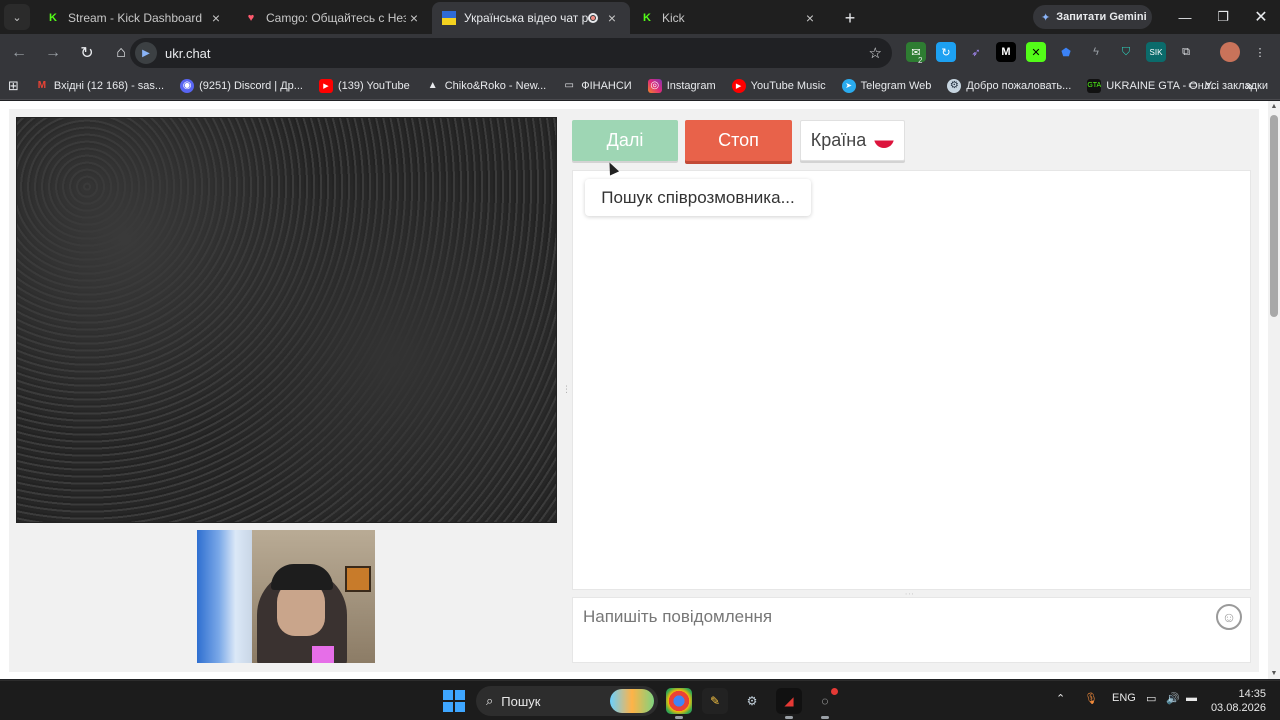 Image resolution: width=1280 pixels, height=720 pixels. What do you see at coordinates (1126, 52) in the screenshot?
I see `extension-vpn-icon: ⛉` at bounding box center [1126, 52].